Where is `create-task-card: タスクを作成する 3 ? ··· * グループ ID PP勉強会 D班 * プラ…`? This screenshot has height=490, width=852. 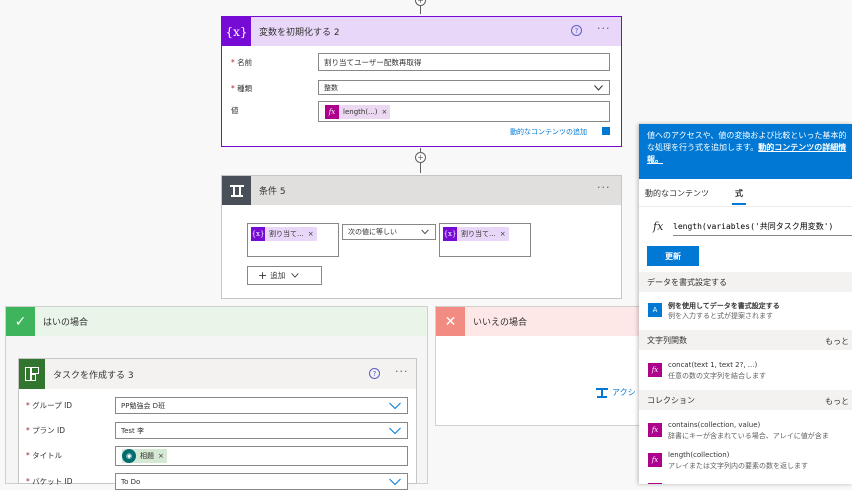
create-task-card: タスクを作成する 3 ? ··· * グループ ID PP勉強会 D班 * プラ… is located at coordinates (217, 424).